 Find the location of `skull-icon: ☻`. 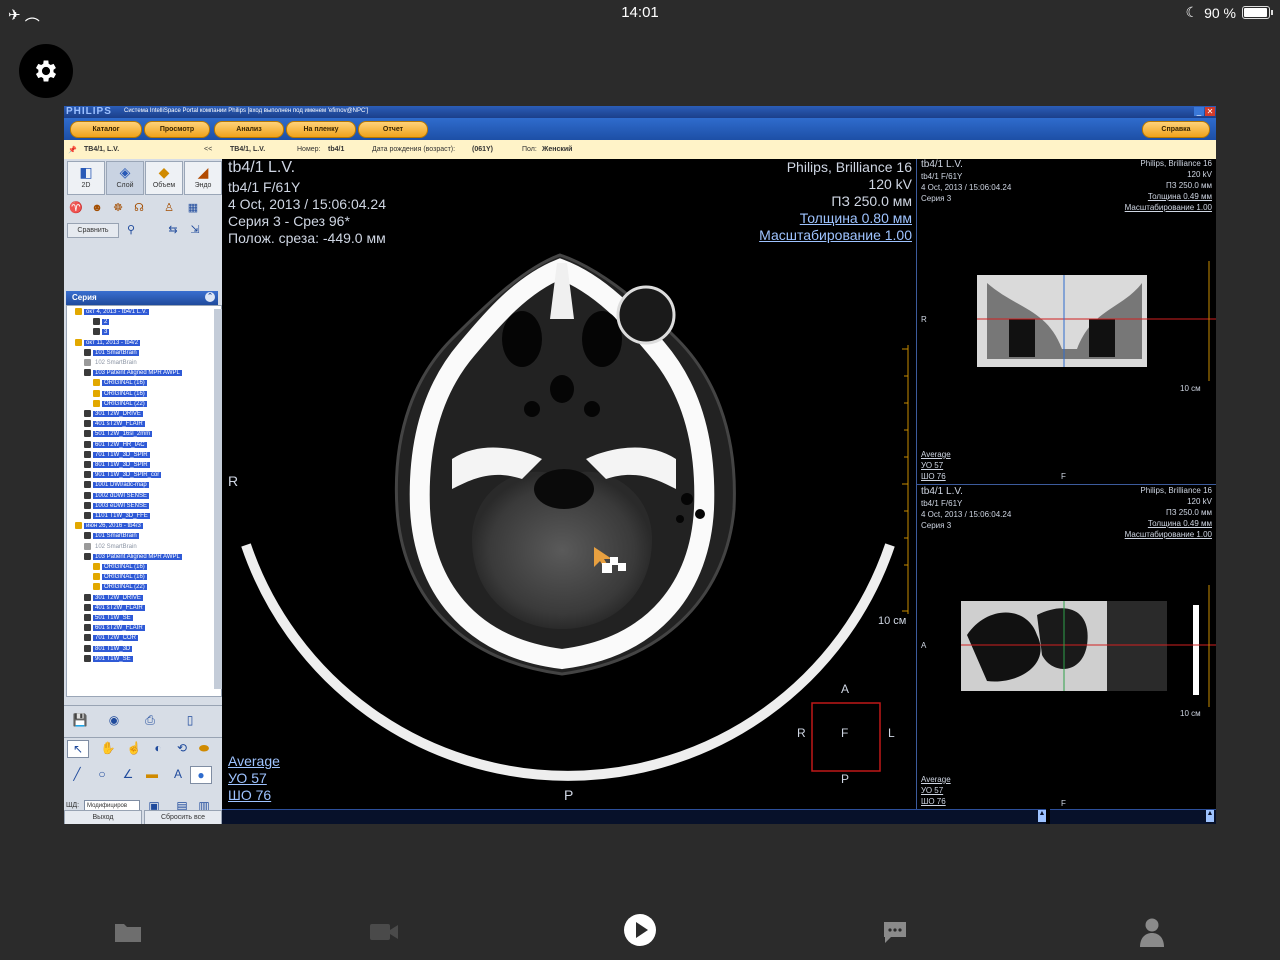

skull-icon: ☻ is located at coordinates (97, 208).